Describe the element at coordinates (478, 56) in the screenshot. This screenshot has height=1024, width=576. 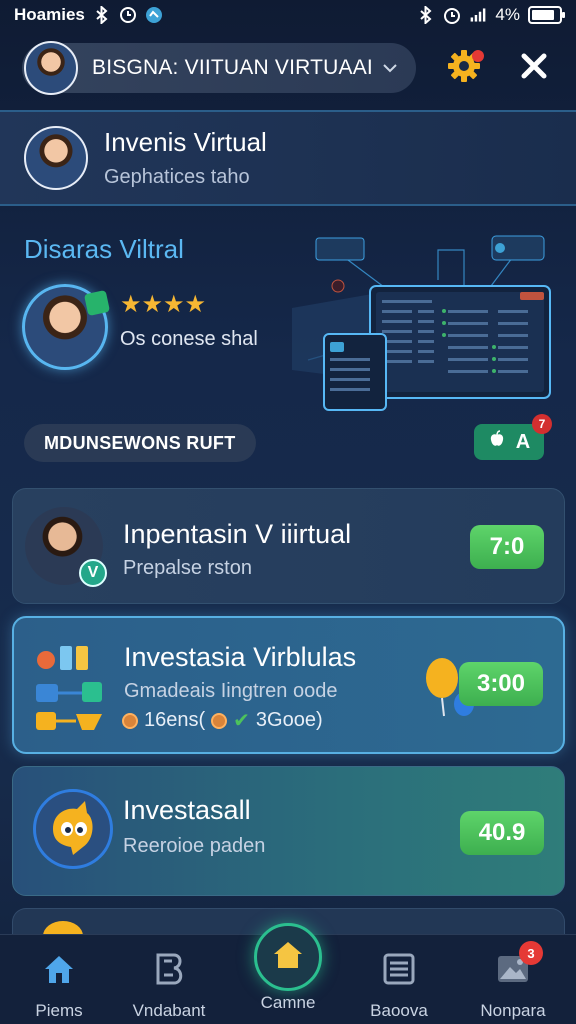
I see `notification-dot` at that location.